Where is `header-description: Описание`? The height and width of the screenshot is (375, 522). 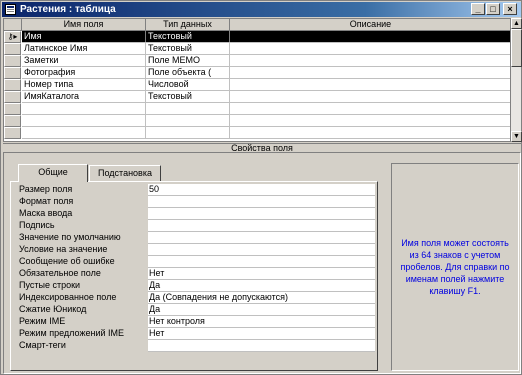
header-description: Описание is located at coordinates (370, 25).